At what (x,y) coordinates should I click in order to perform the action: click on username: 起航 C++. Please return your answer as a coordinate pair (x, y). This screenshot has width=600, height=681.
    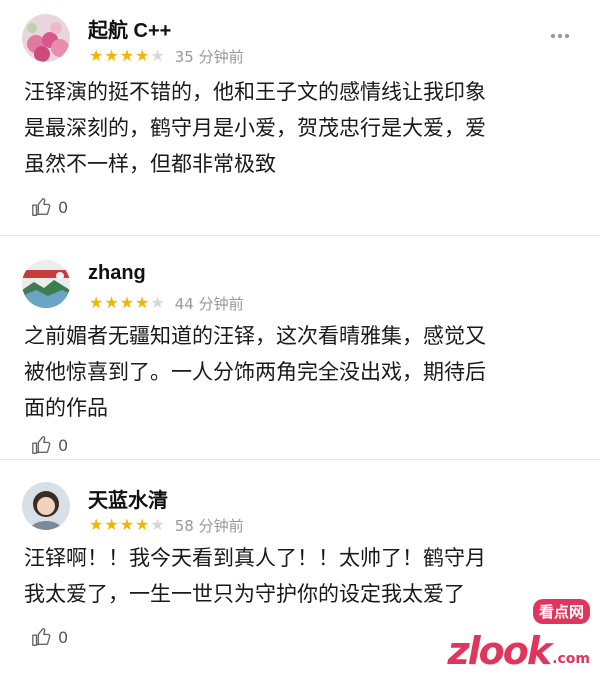
    Looking at the image, I should click on (129, 28).